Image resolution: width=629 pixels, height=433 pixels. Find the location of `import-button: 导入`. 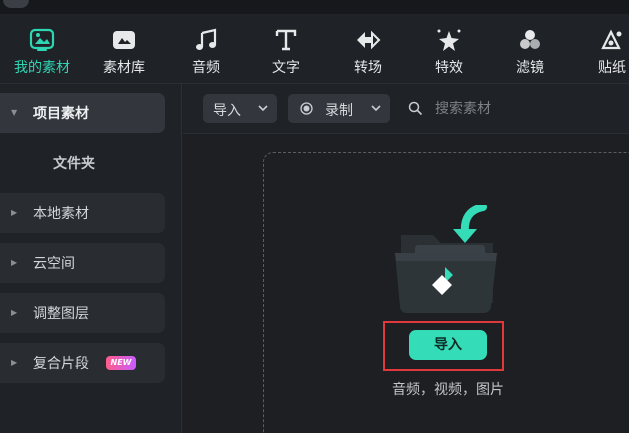

import-button: 导入 is located at coordinates (448, 345).